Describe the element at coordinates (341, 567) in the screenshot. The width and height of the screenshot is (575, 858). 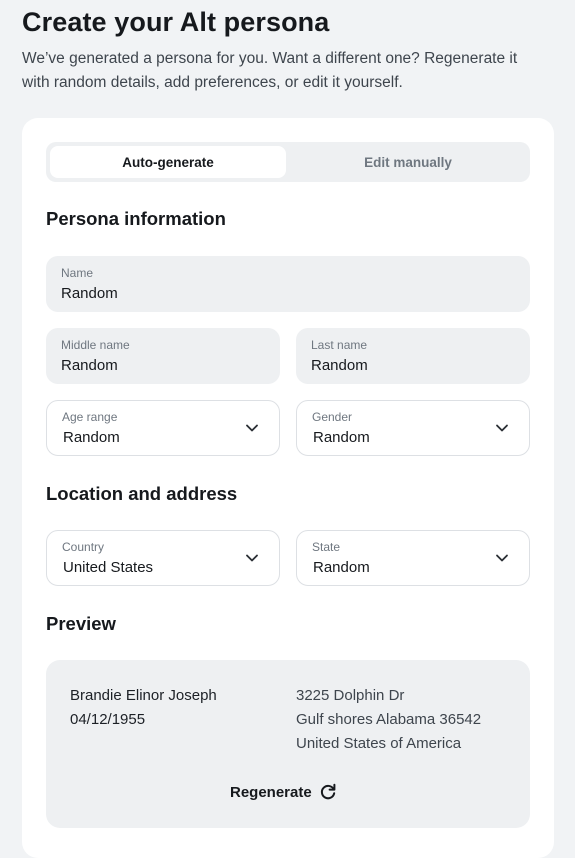
I see `state-select-value: Random` at that location.